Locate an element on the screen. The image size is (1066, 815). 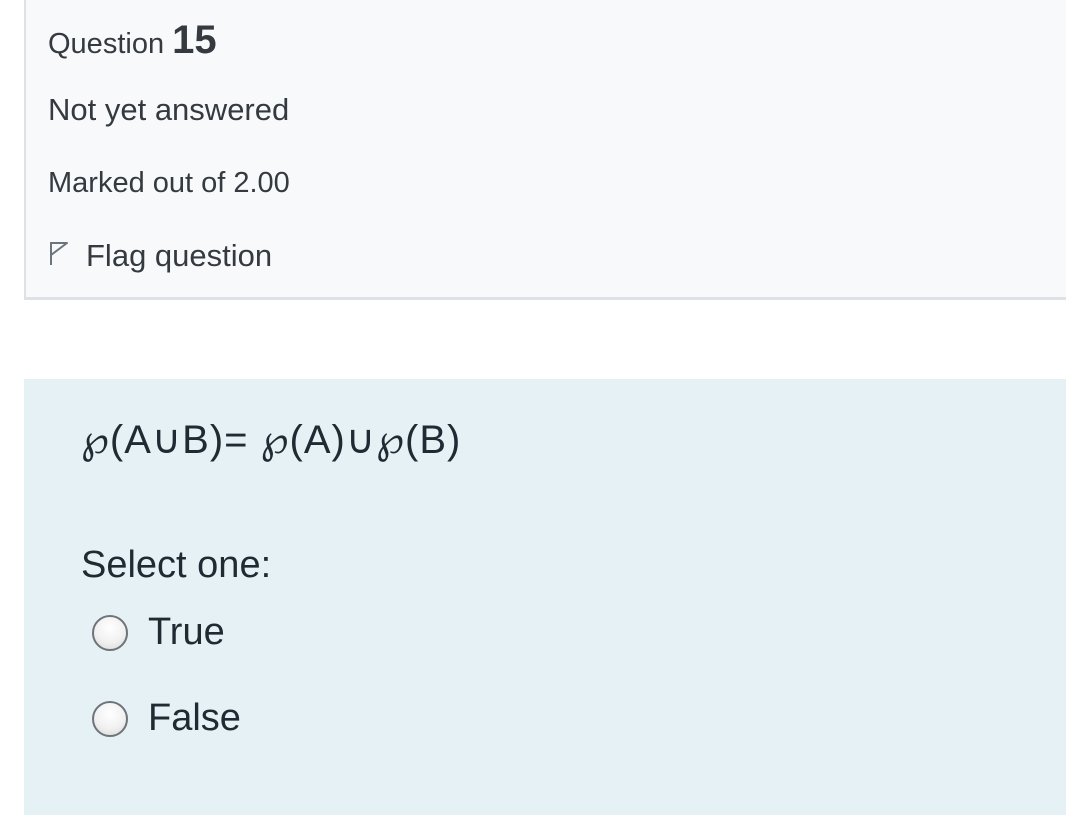
answer-option-true: True is located at coordinates (158, 632).